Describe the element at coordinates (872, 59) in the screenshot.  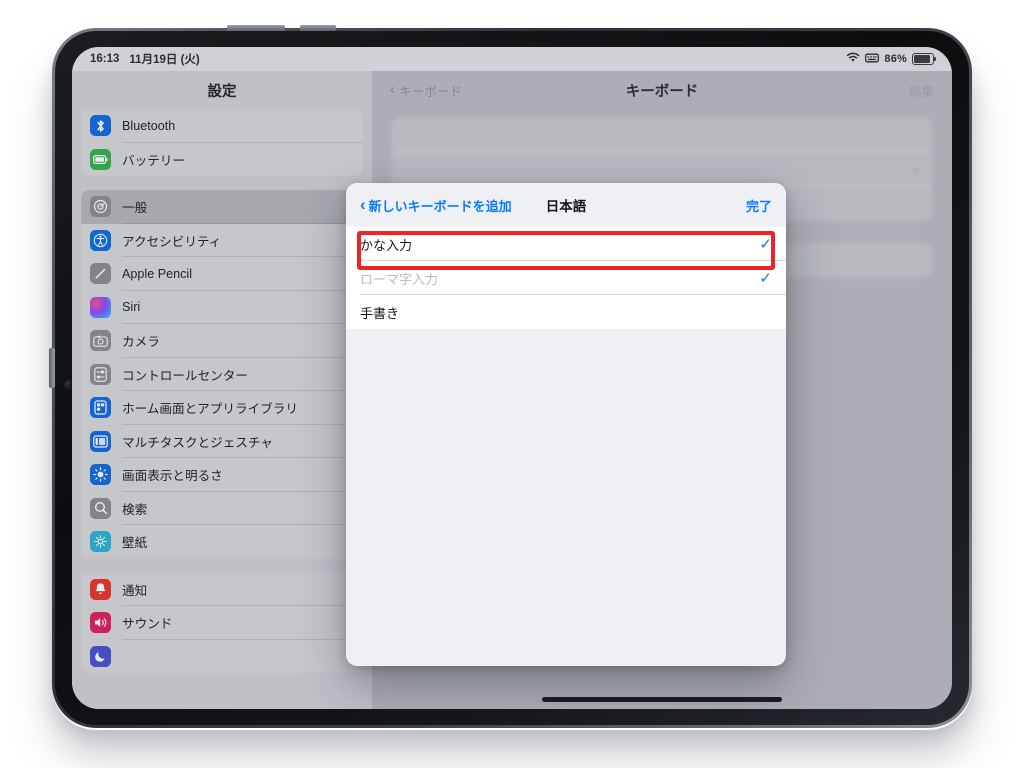
I see `keyboard-icon` at that location.